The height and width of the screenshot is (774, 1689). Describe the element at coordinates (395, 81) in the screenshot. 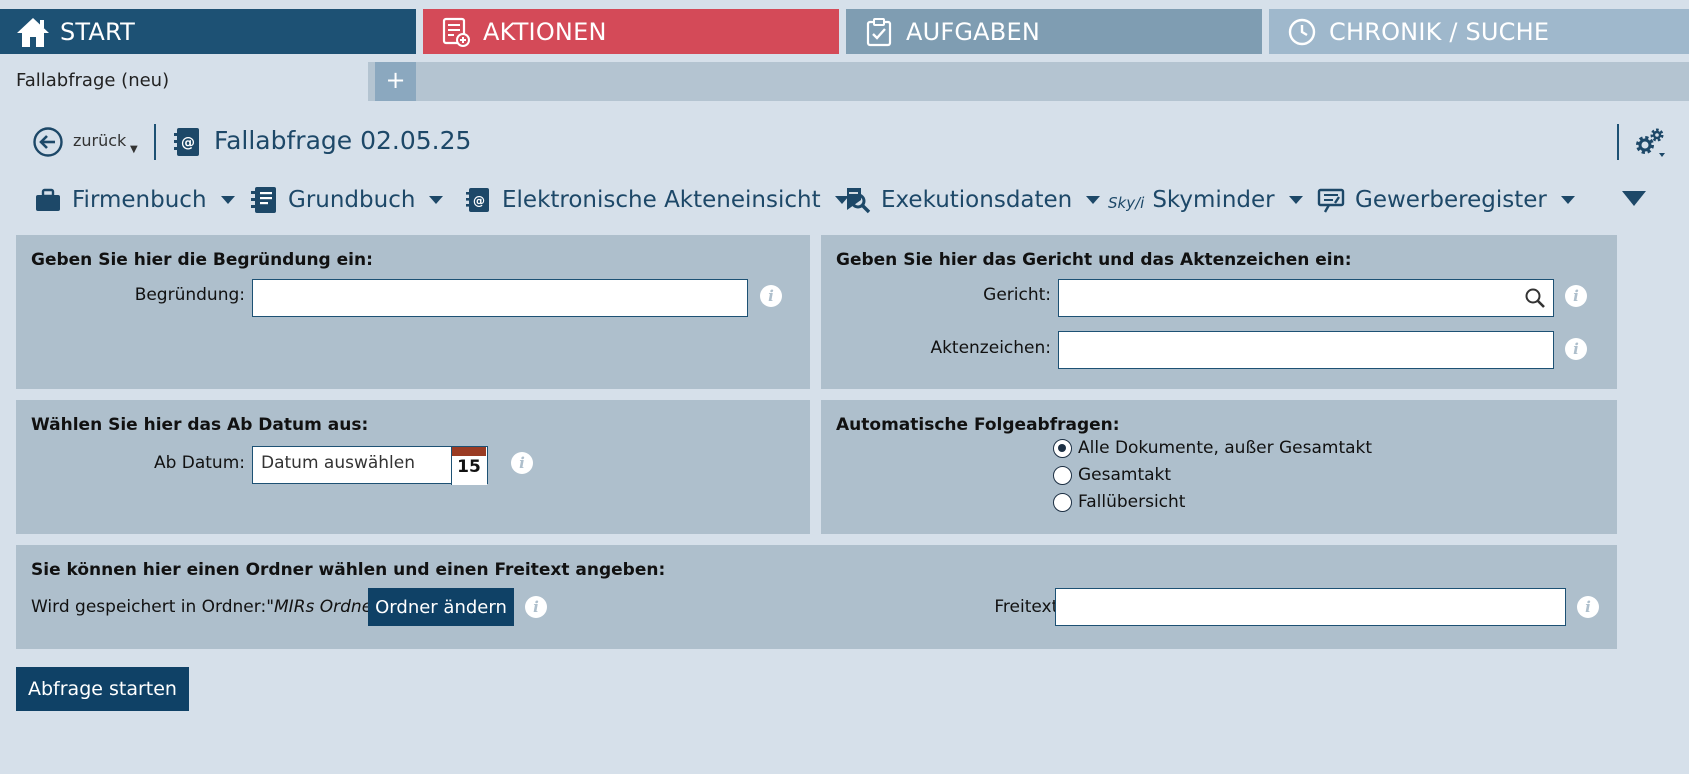

I see `add-tab-button: +` at that location.